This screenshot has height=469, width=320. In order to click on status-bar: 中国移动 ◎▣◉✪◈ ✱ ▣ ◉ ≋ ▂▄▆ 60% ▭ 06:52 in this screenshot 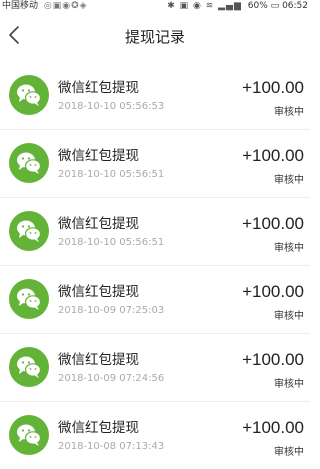, I will do `click(155, 6)`.